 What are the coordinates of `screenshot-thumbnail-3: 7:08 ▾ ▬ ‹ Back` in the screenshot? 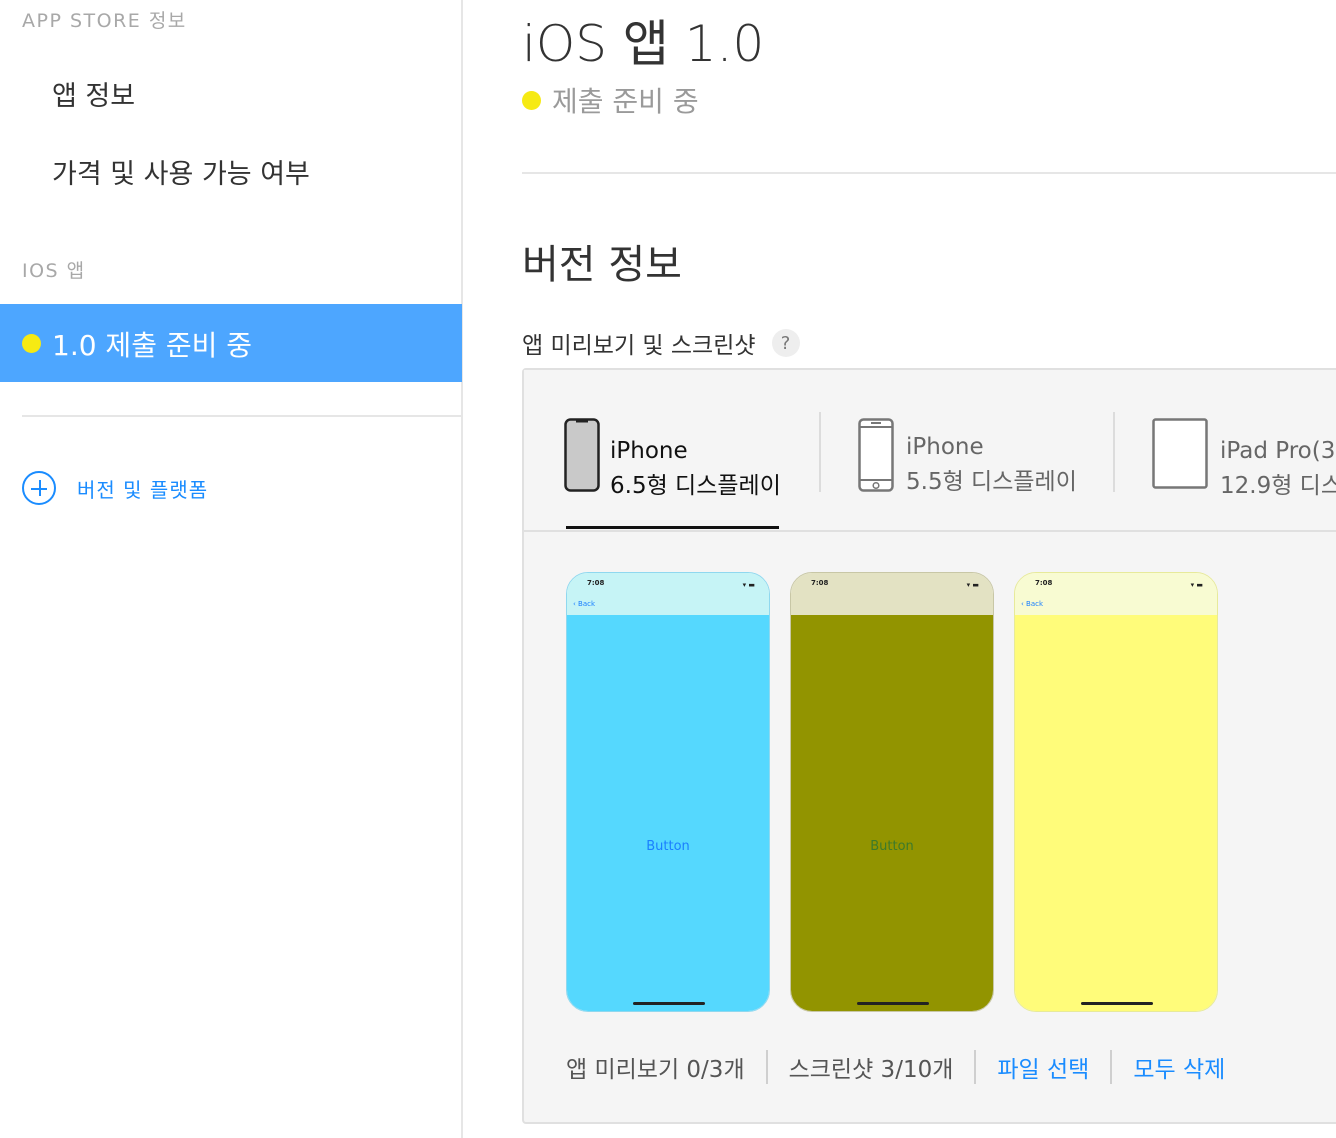 It's located at (1116, 792).